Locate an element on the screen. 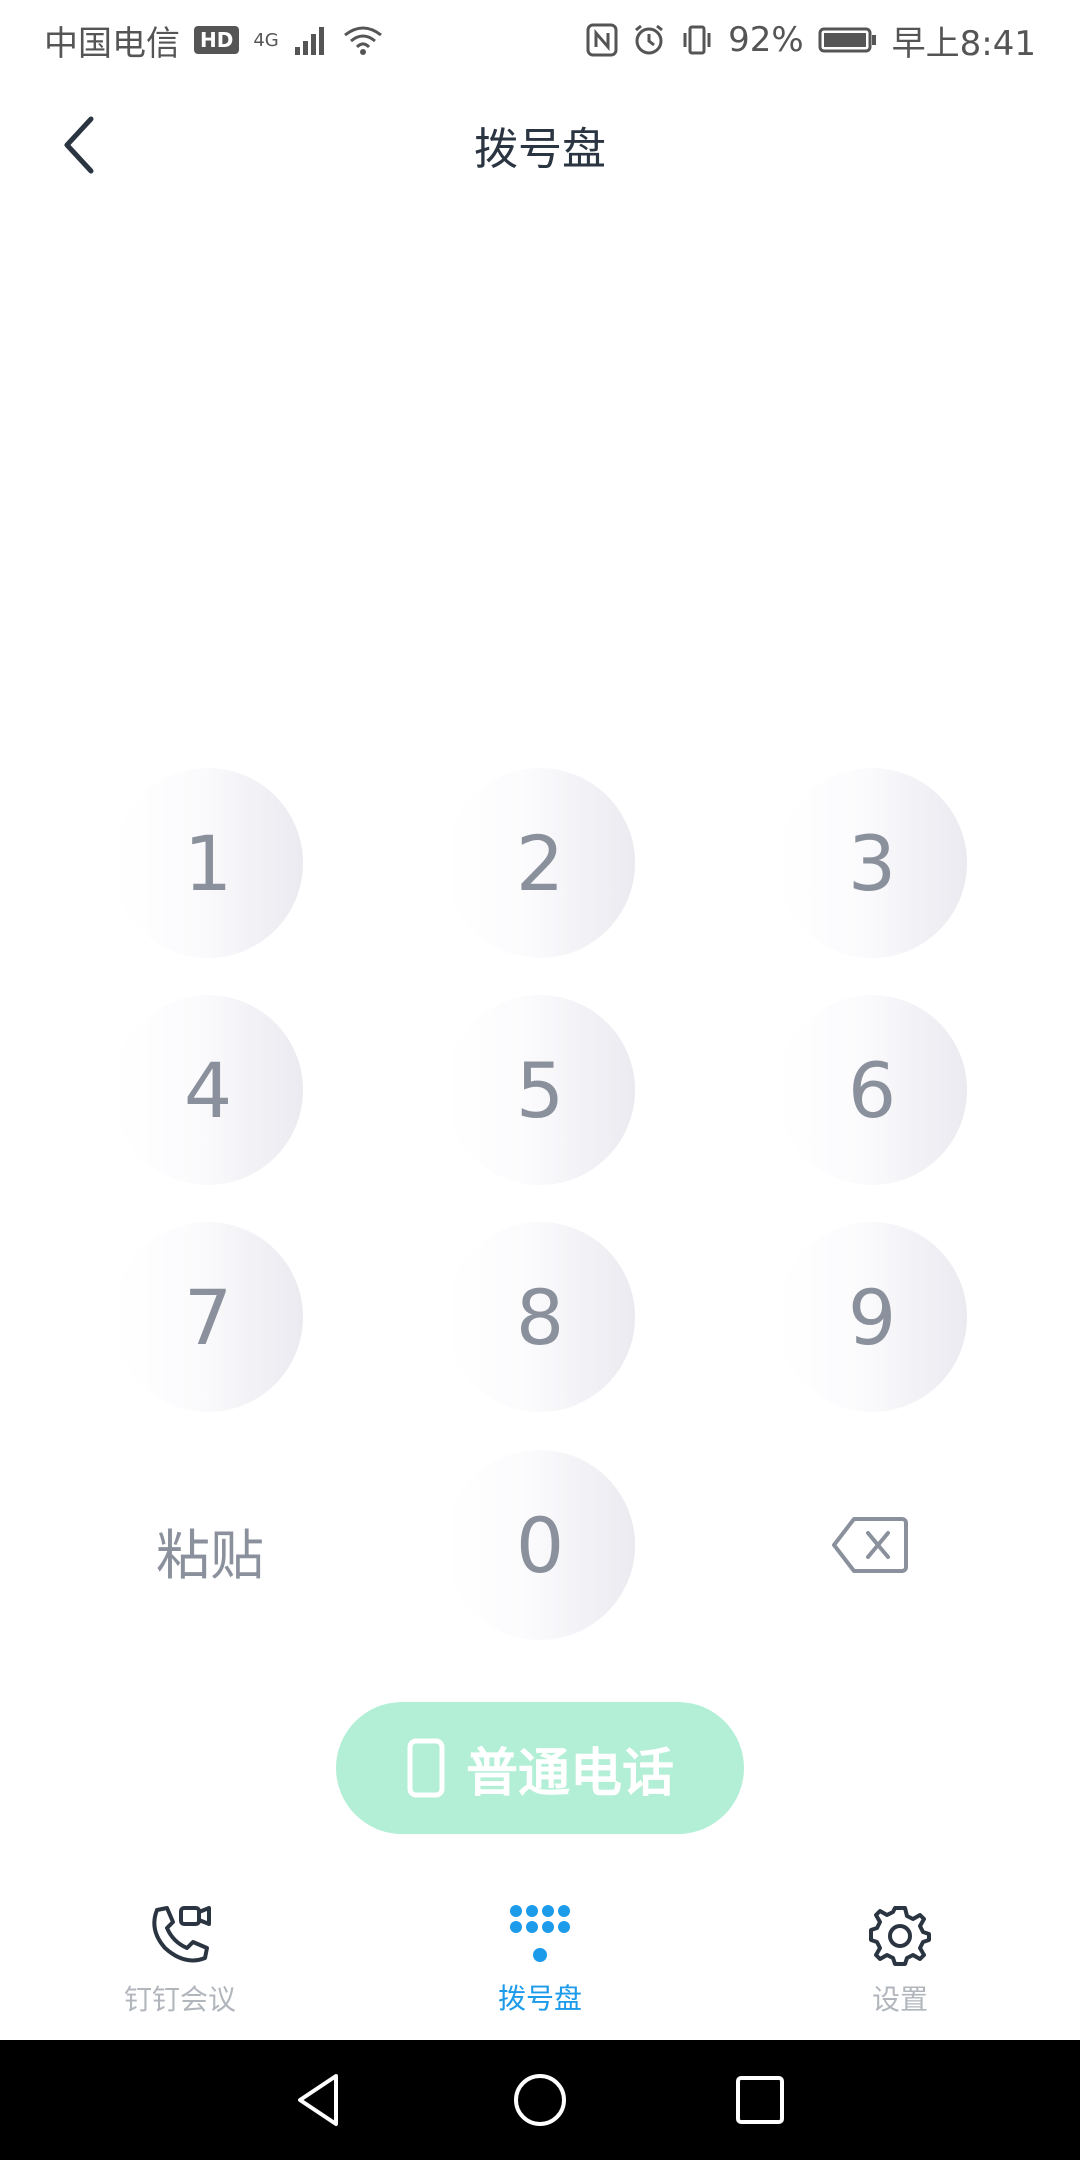 The width and height of the screenshot is (1080, 2160). key-0: 0 is located at coordinates (540, 1545).